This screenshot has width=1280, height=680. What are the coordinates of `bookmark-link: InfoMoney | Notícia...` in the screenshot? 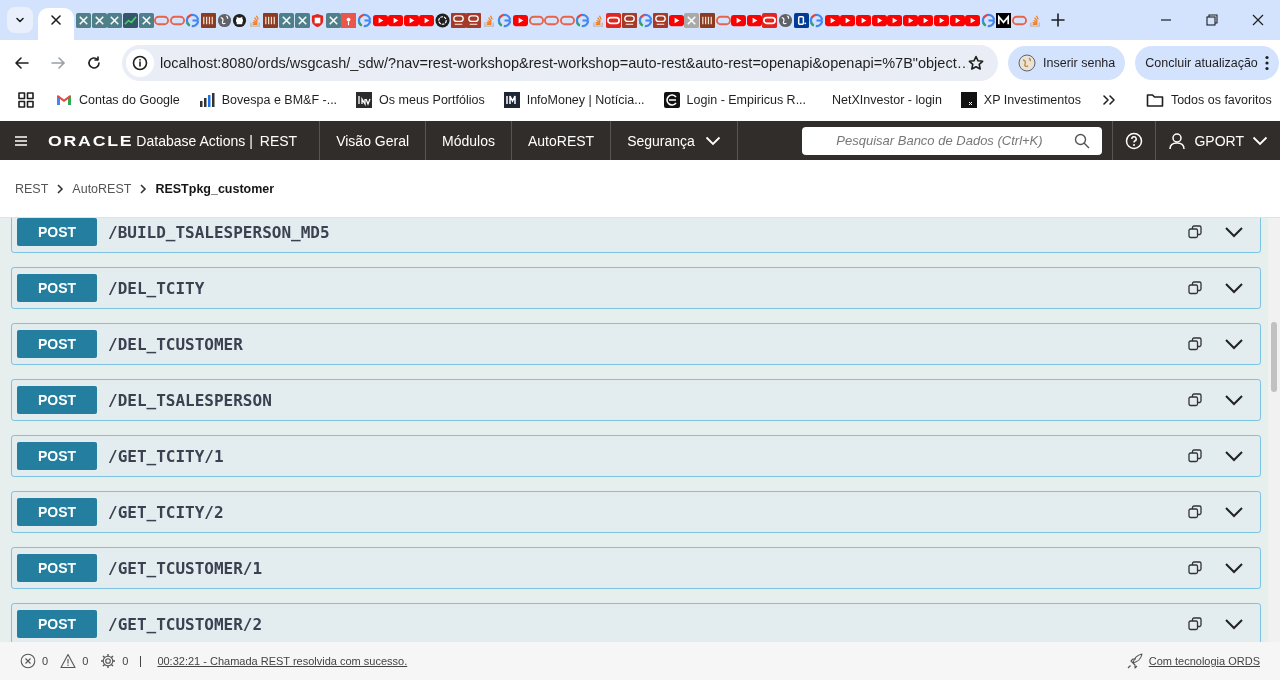 It's located at (574, 100).